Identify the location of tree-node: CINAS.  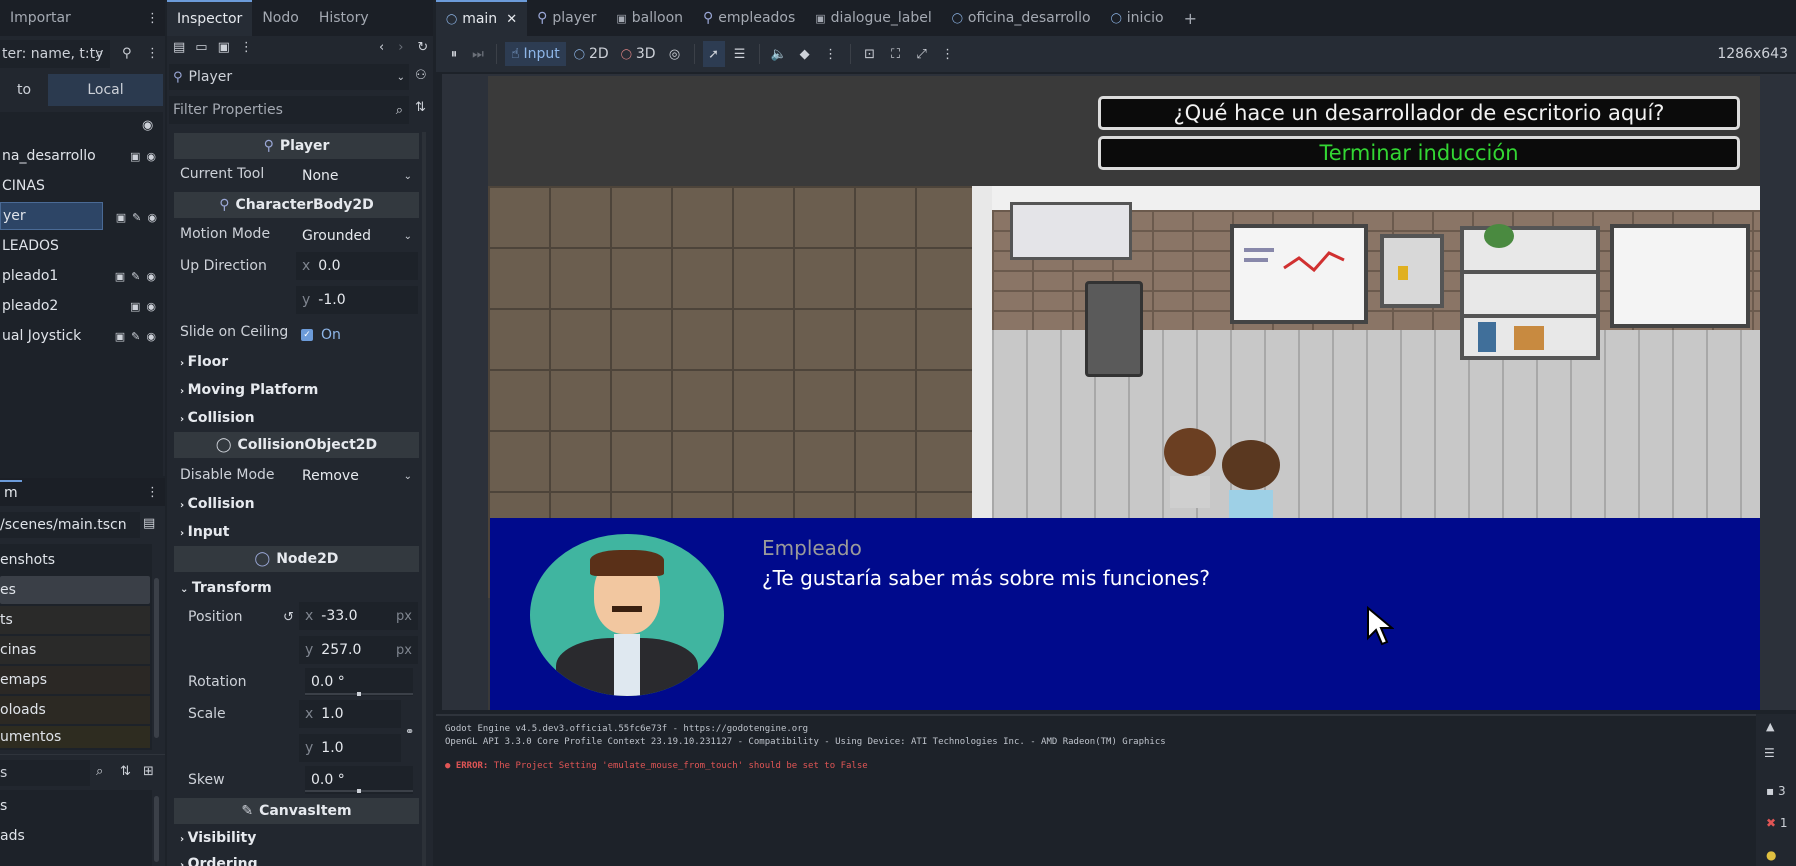
(80, 186).